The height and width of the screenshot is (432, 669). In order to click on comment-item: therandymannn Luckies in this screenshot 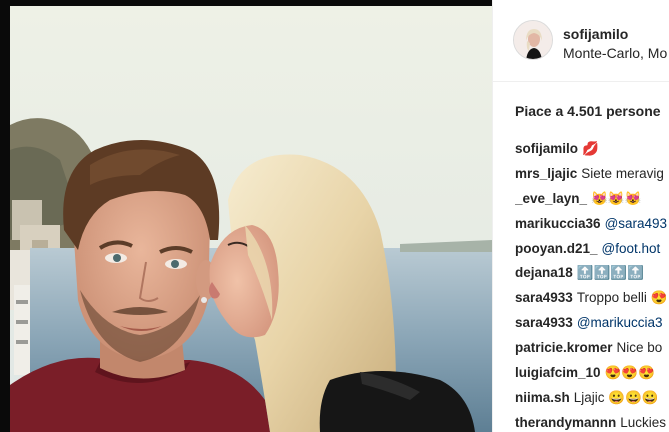, I will do `click(592, 423)`.